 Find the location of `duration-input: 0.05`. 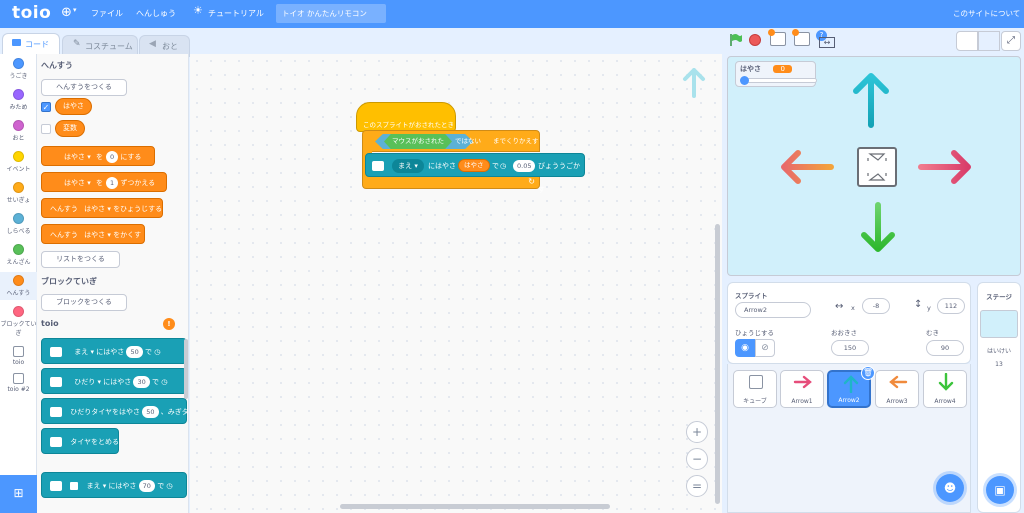

duration-input: 0.05 is located at coordinates (524, 166).